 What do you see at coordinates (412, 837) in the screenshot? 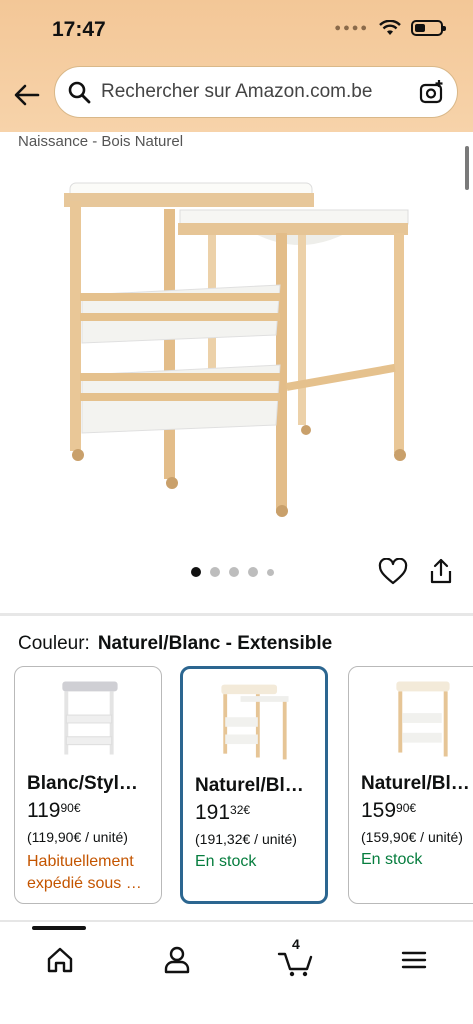
I see `option-unit-price: (159,90€ / unité)` at bounding box center [412, 837].